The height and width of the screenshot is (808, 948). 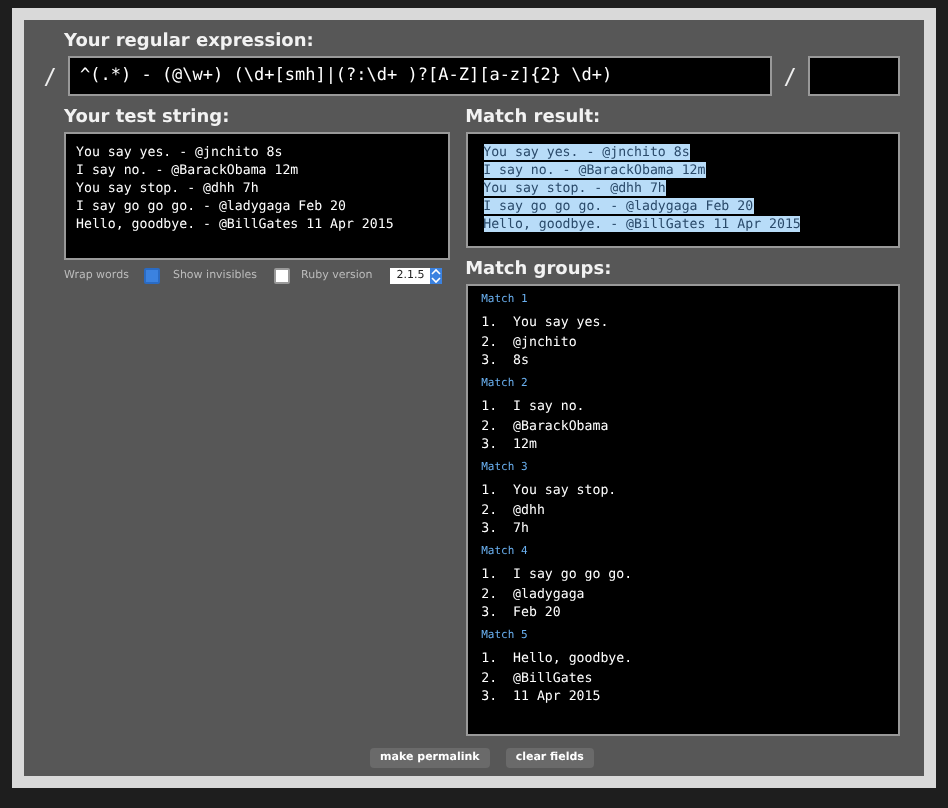 I want to click on test-string-label: Your test string:, so click(x=148, y=118).